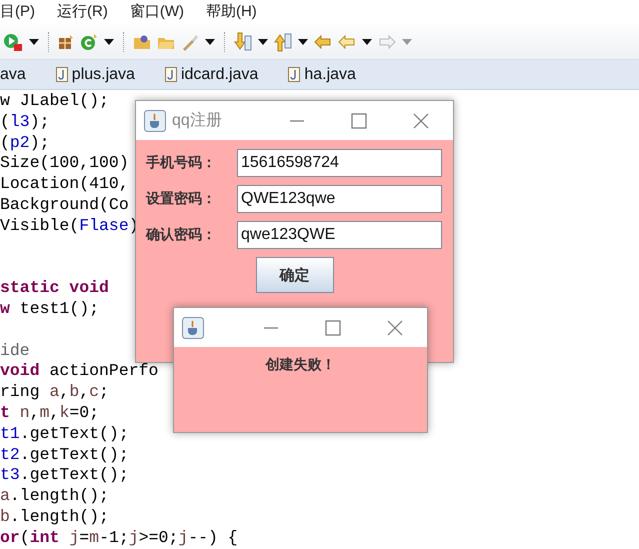 The width and height of the screenshot is (639, 549). What do you see at coordinates (64, 474) in the screenshot?
I see `code-line: t3.getText();` at bounding box center [64, 474].